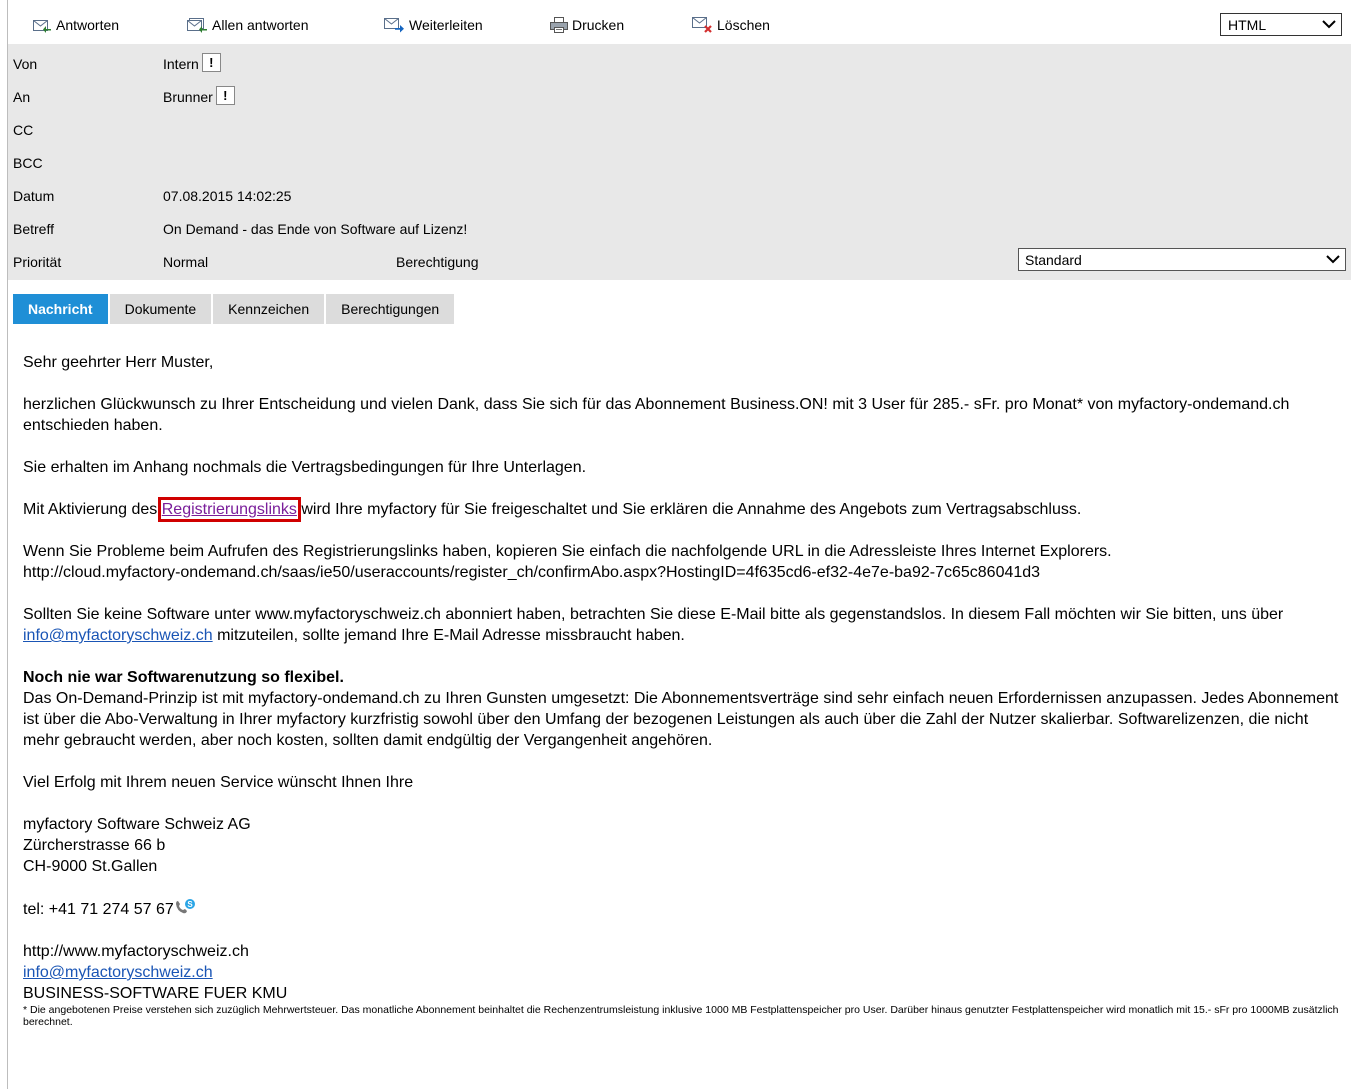  I want to click on priority-label: Priorität, so click(37, 262).